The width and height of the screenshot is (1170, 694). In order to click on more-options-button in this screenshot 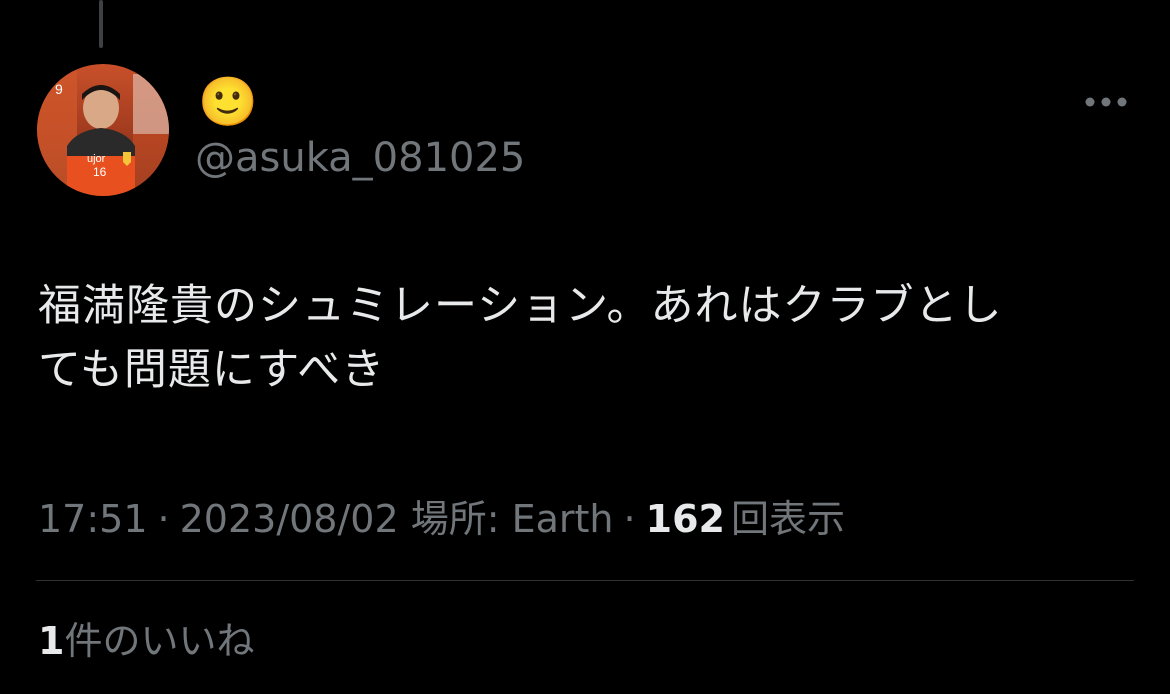, I will do `click(1106, 102)`.